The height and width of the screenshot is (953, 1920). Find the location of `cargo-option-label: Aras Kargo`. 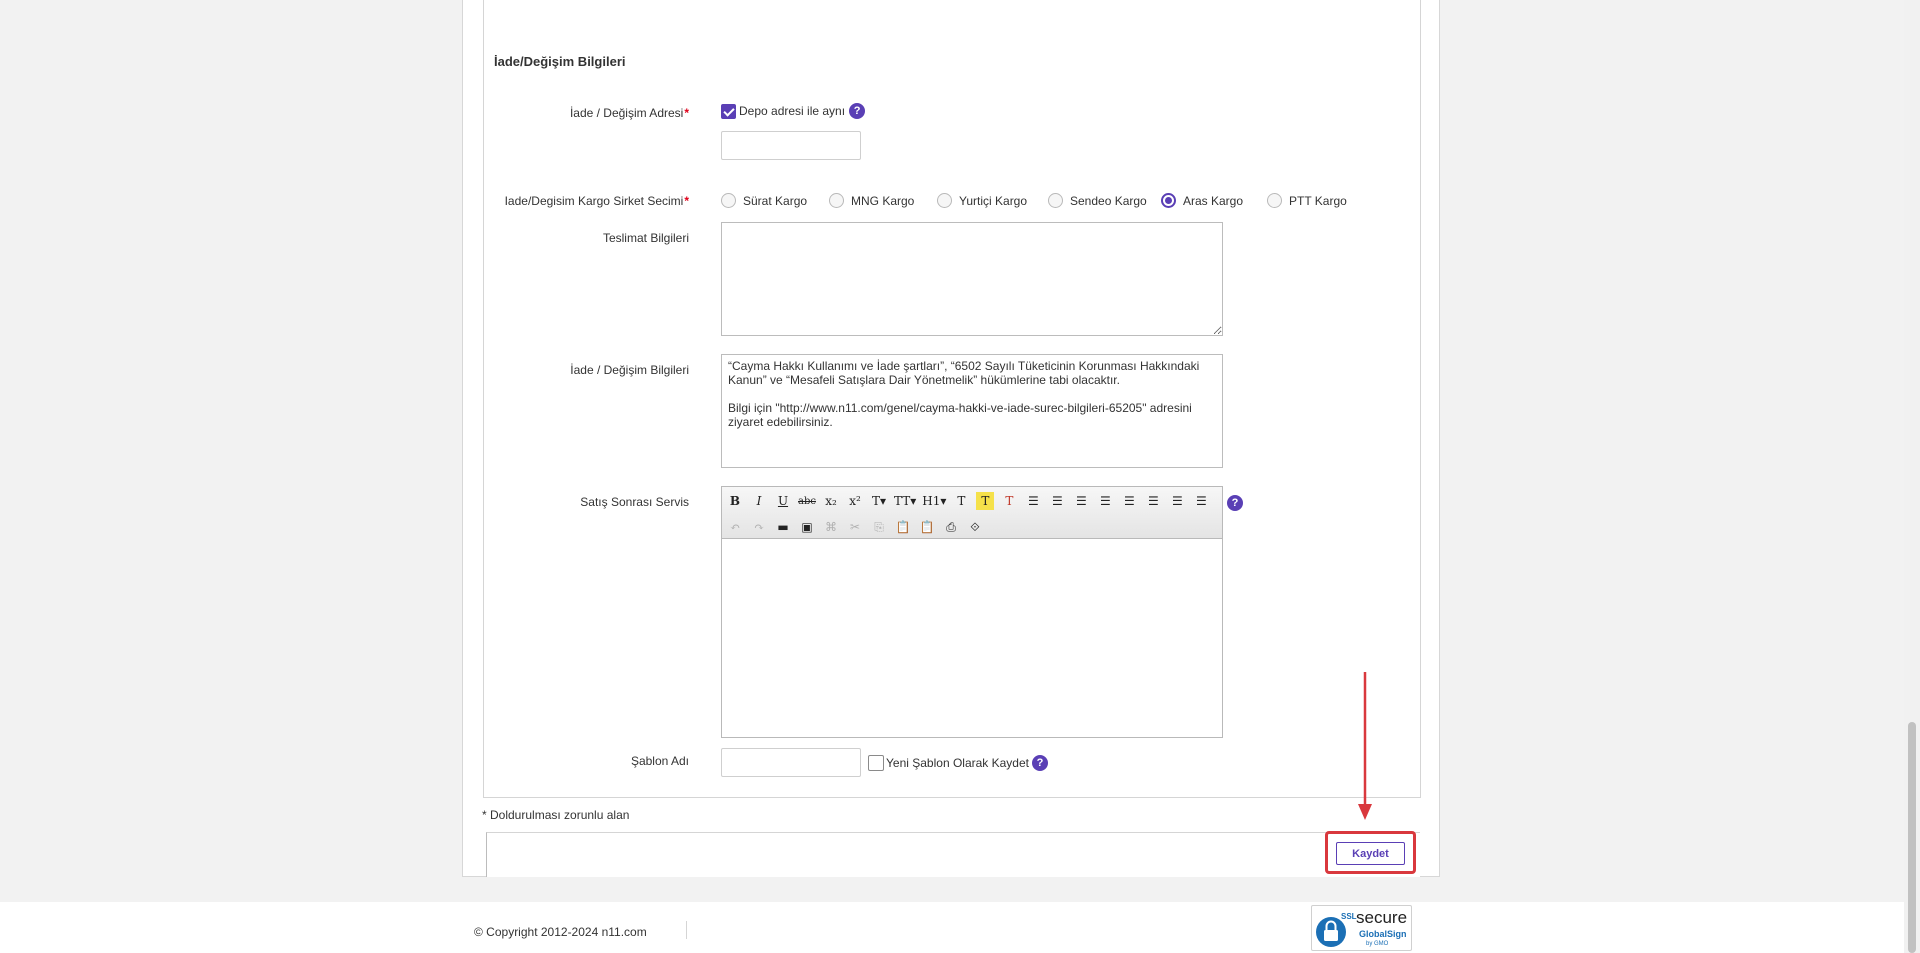

cargo-option-label: Aras Kargo is located at coordinates (1213, 200).